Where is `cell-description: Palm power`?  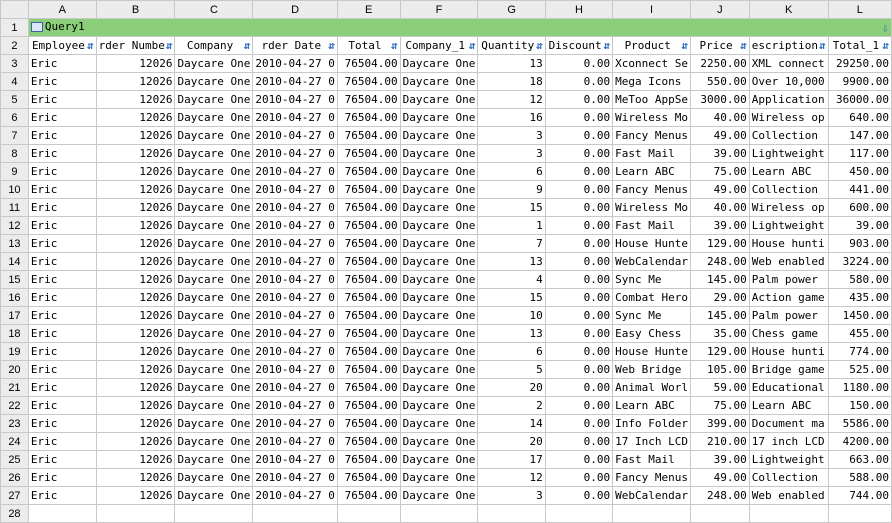 cell-description: Palm power is located at coordinates (788, 315).